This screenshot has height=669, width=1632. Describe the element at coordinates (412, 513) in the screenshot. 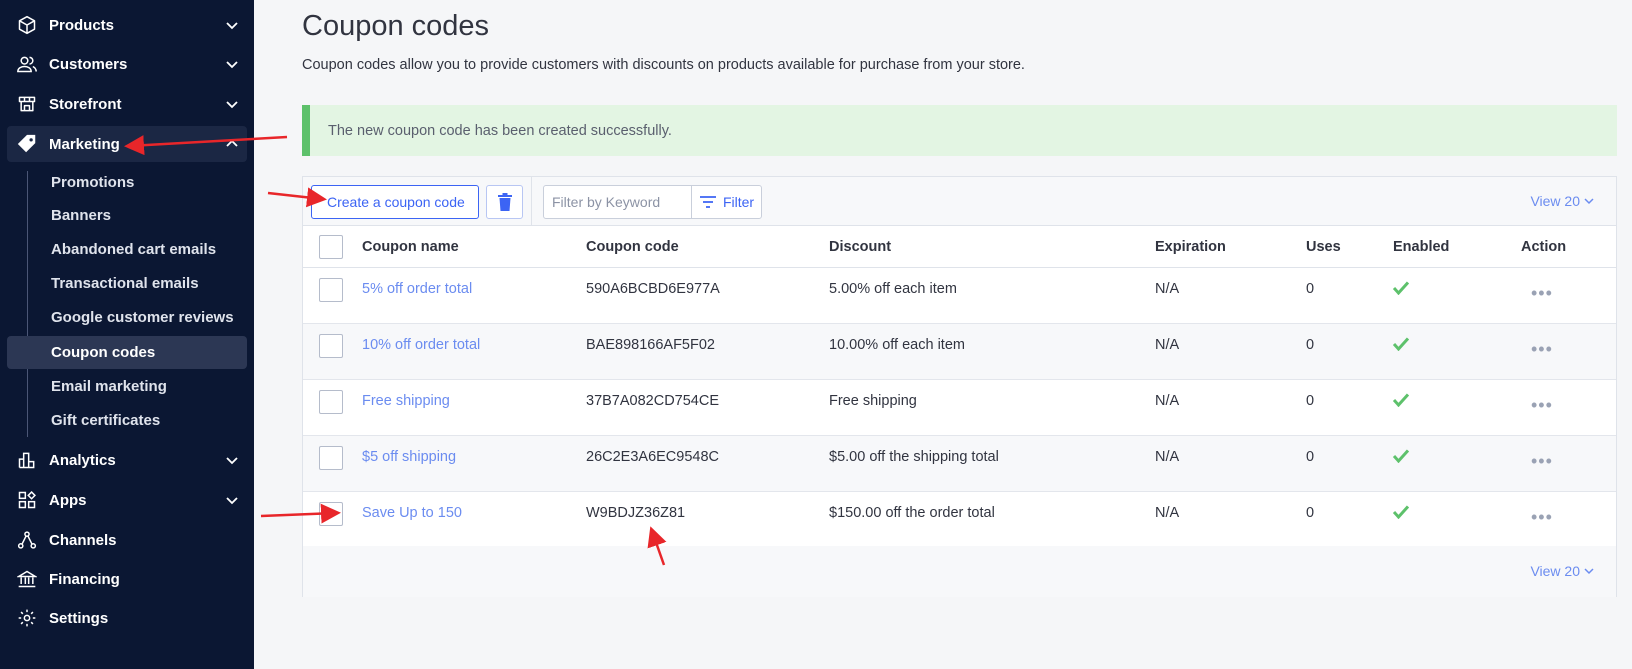

I see `coupon-name-link: Save Up to 150` at that location.